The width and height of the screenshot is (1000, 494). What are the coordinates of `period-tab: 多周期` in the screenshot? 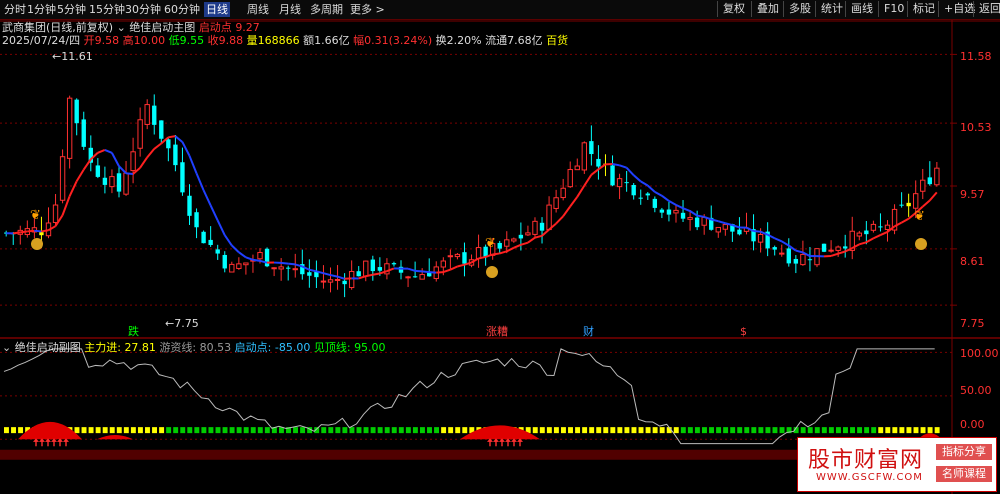 It's located at (326, 9).